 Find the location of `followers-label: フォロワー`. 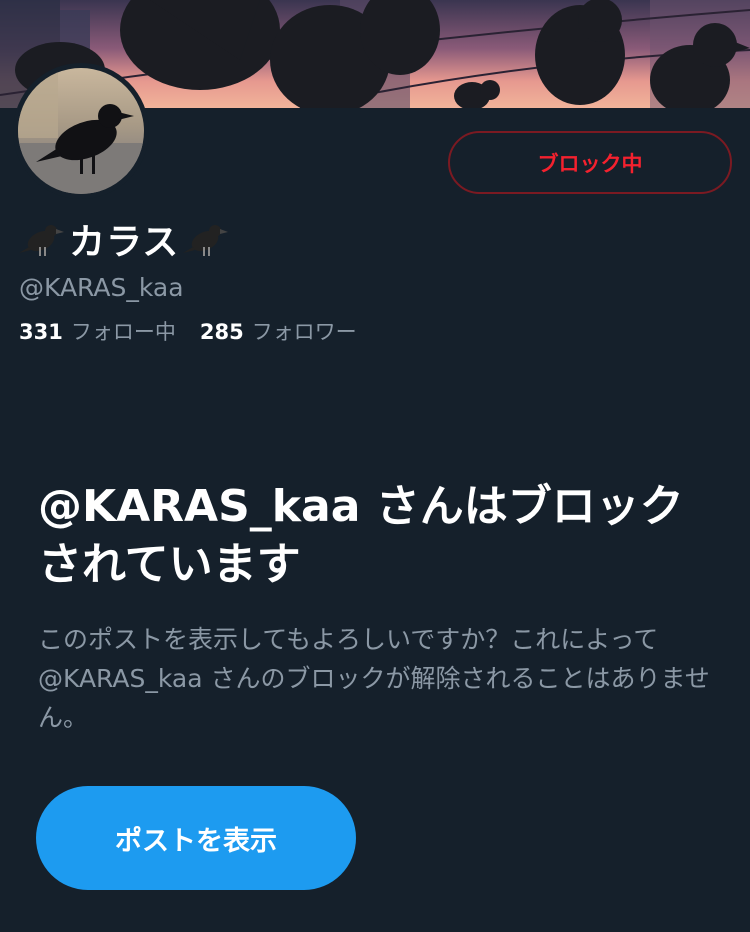

followers-label: フォロワー is located at coordinates (304, 332).